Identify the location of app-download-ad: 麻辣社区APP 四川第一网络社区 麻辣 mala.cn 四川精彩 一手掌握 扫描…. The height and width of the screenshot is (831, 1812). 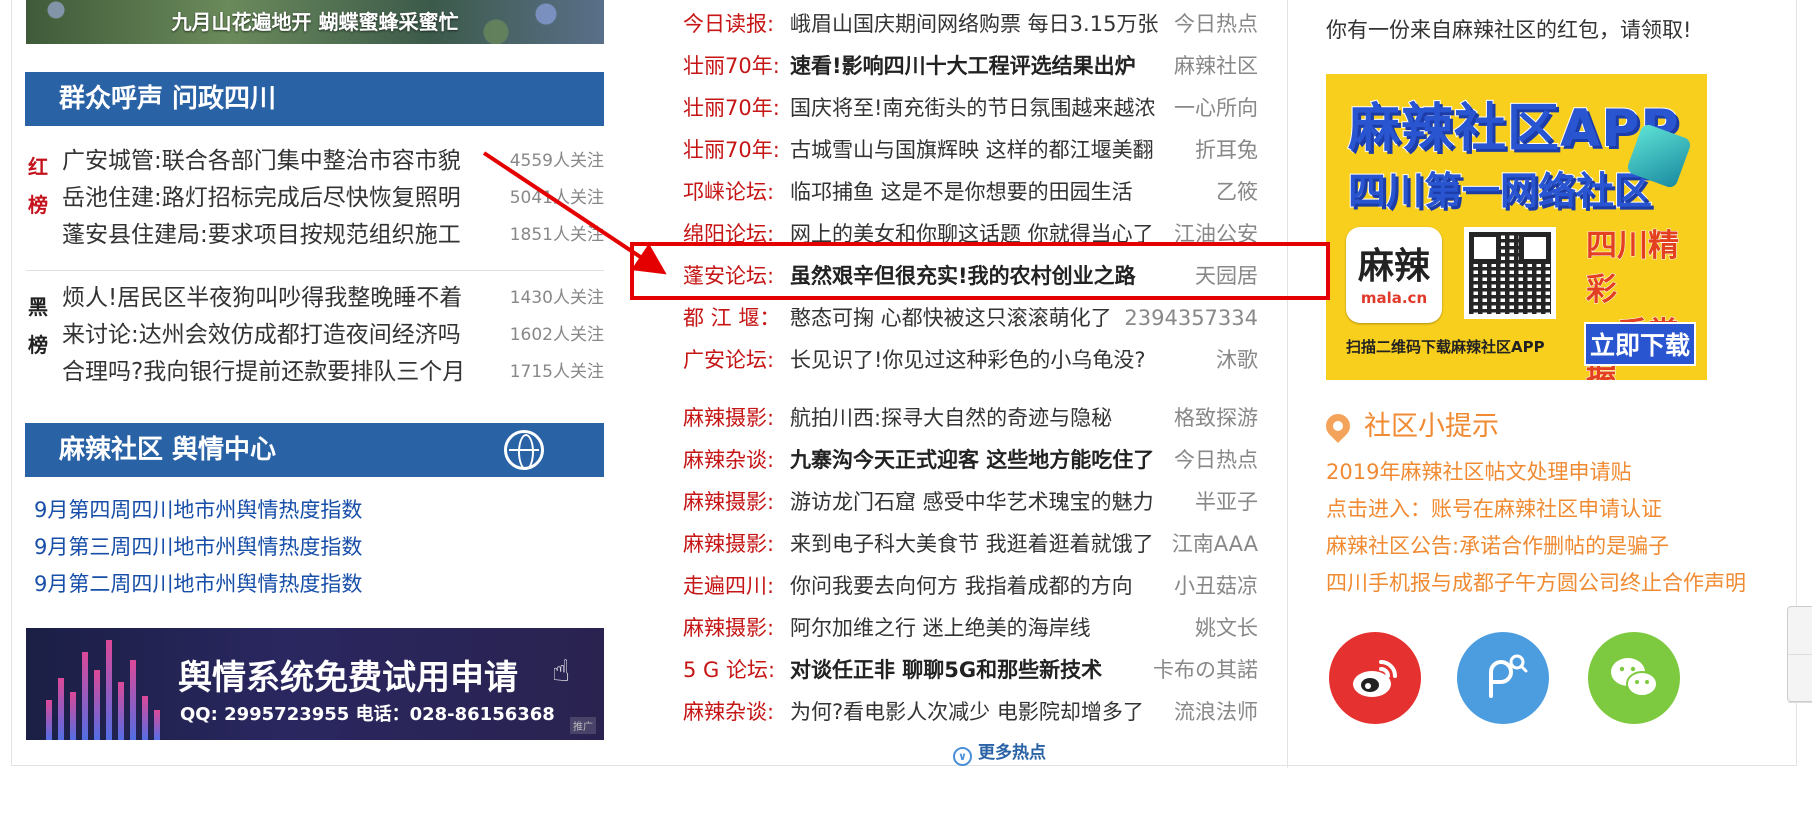
(1516, 227).